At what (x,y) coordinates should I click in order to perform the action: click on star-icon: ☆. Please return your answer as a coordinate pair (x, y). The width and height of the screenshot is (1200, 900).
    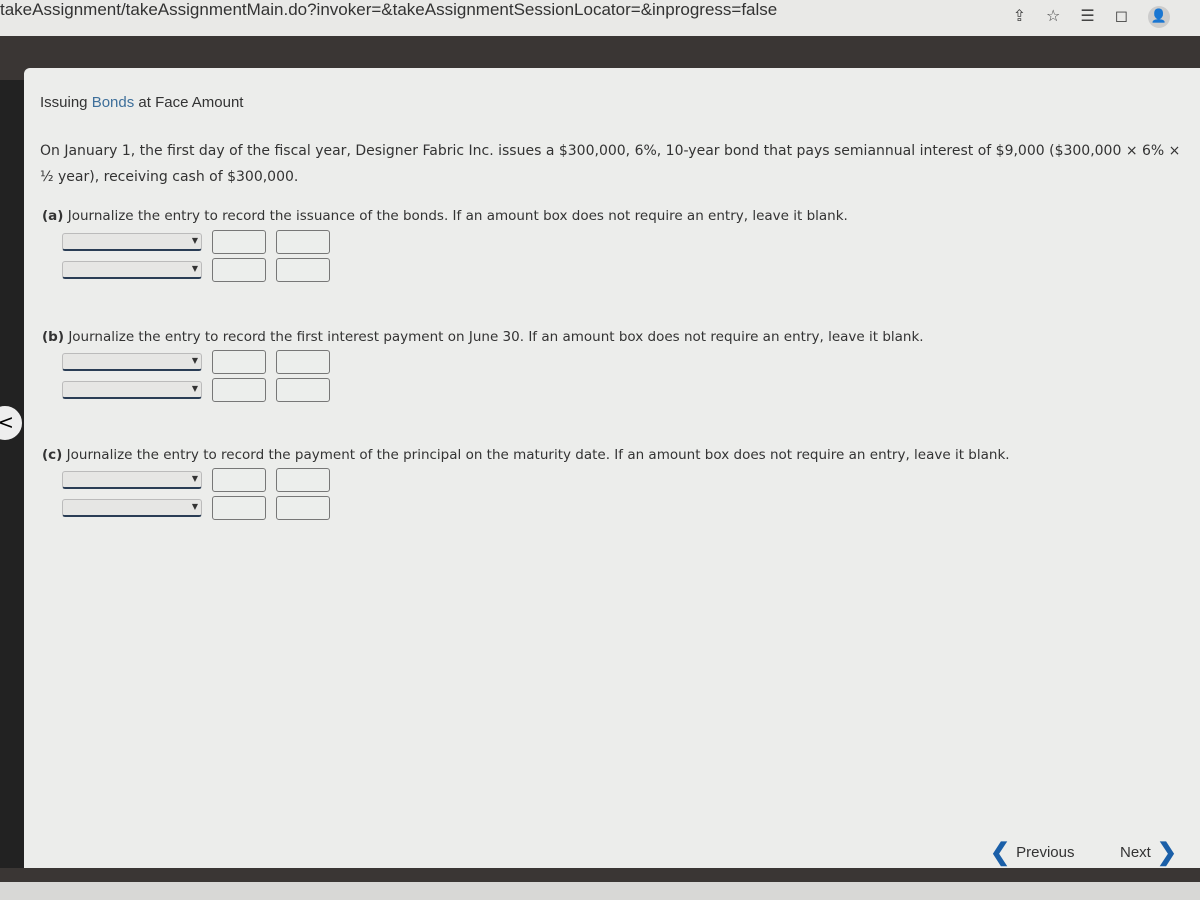
    Looking at the image, I should click on (1053, 17).